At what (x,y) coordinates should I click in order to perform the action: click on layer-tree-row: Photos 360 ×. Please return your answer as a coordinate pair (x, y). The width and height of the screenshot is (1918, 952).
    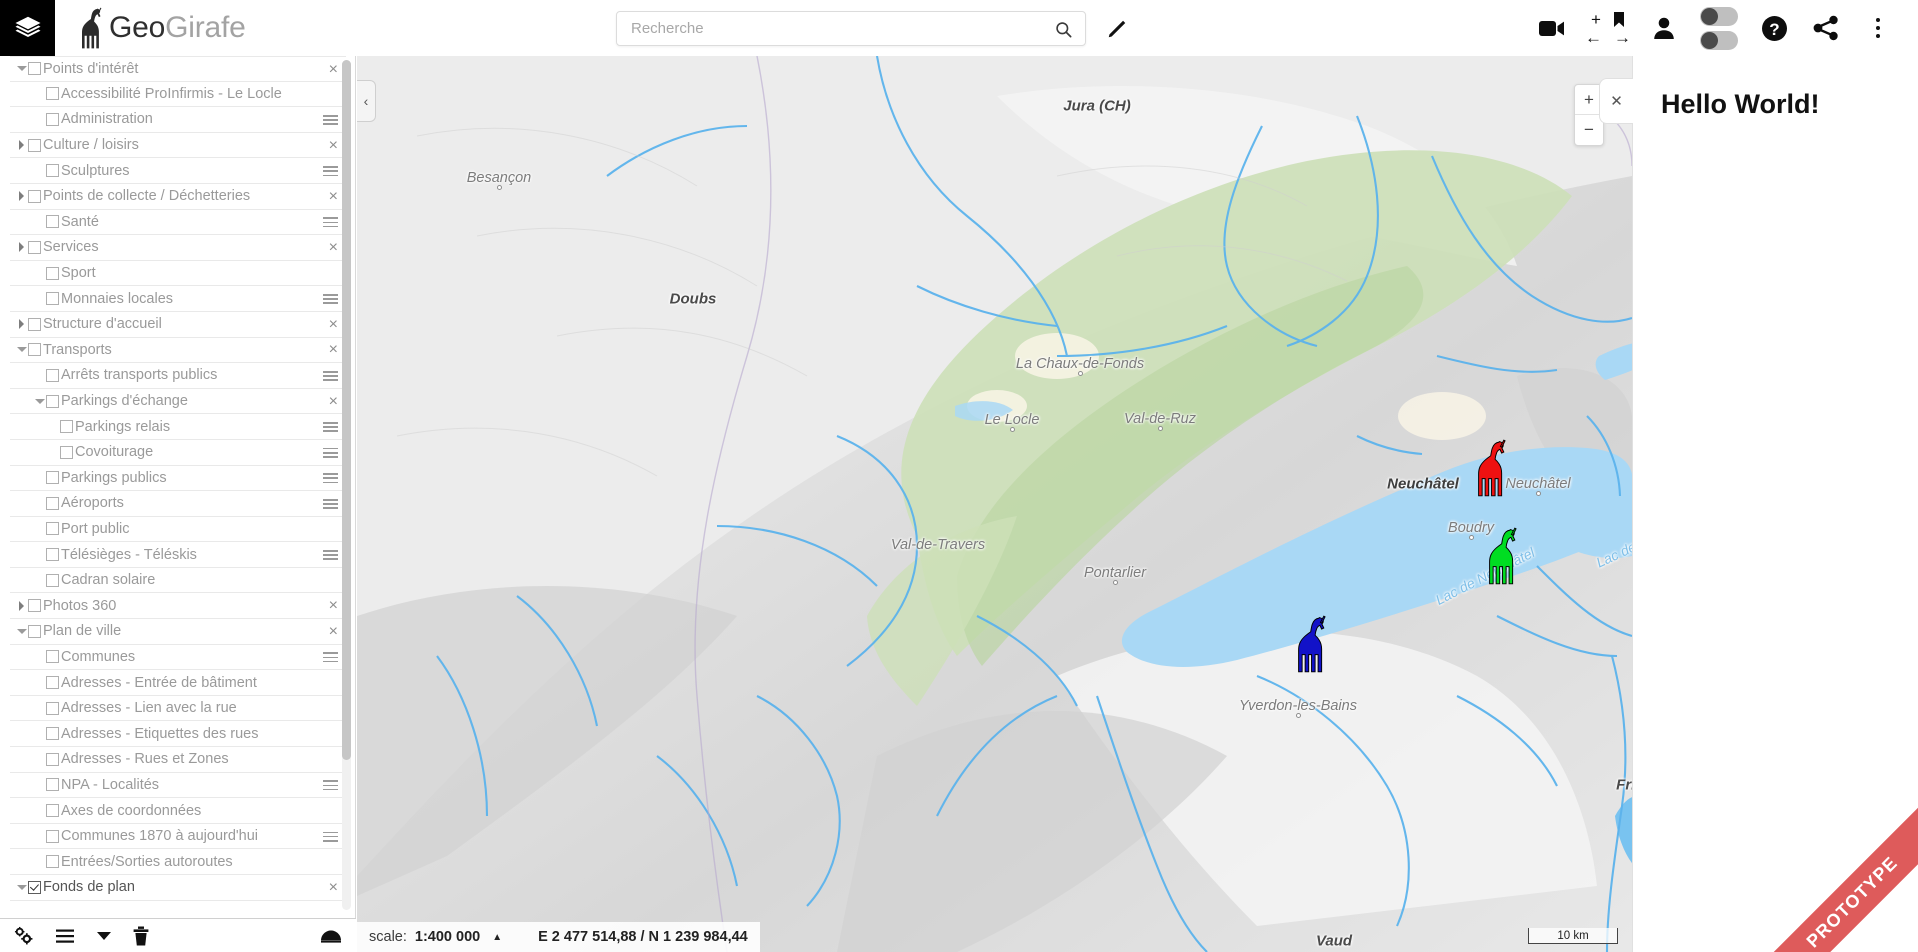
    Looking at the image, I should click on (178, 606).